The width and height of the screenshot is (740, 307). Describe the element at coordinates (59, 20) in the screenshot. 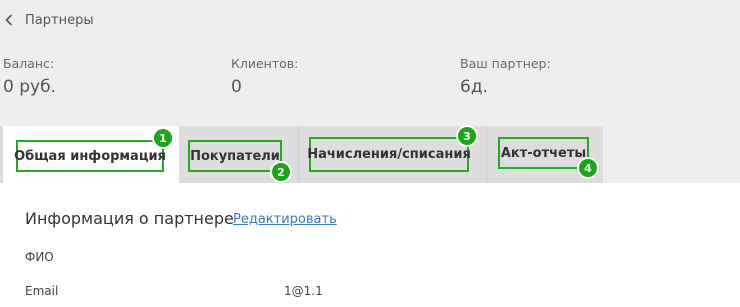

I see `back-link-label: Партнеры` at that location.